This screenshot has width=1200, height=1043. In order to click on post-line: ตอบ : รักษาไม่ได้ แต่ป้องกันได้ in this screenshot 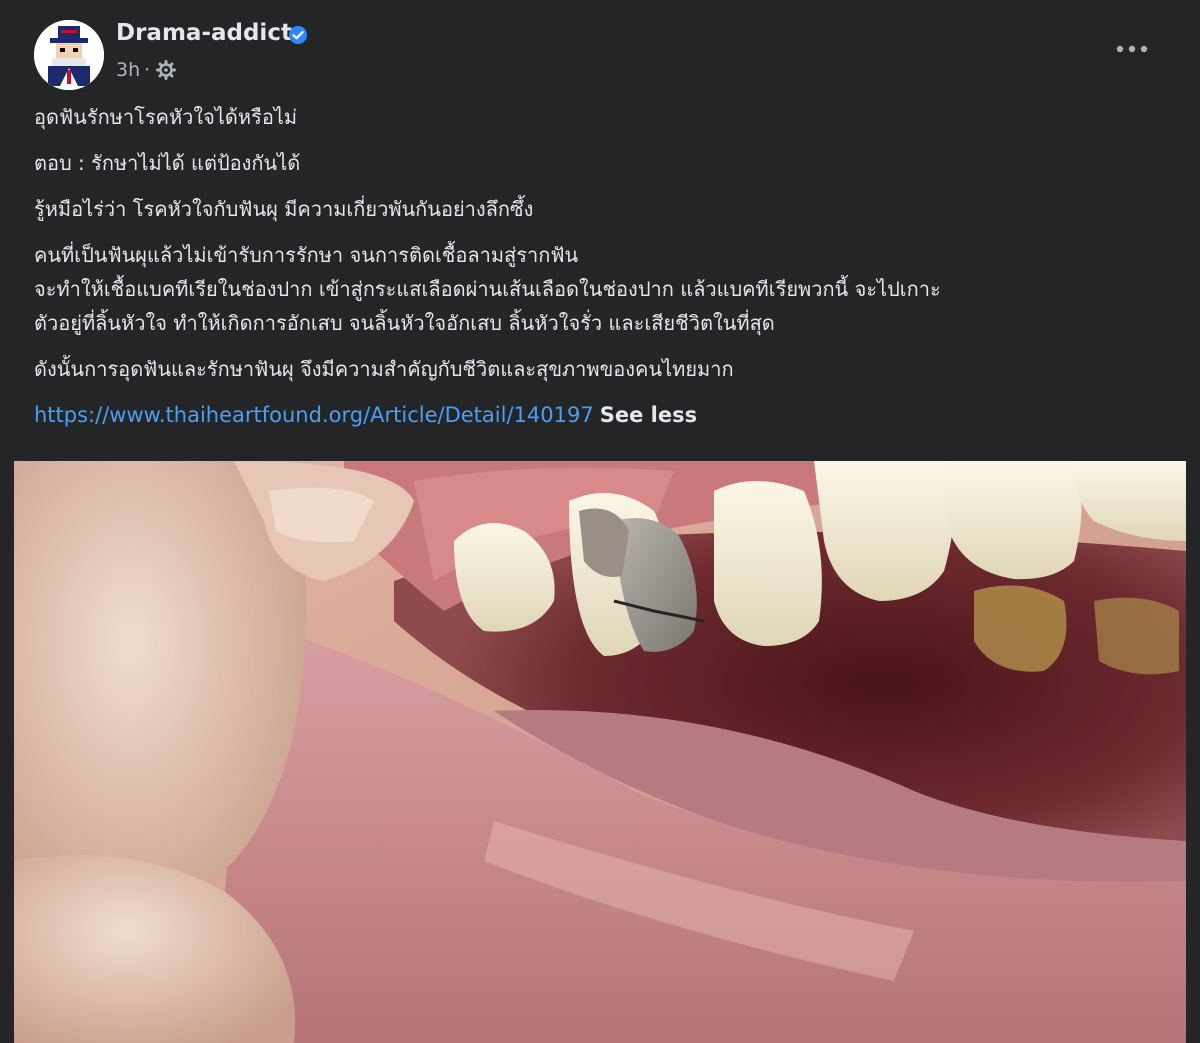, I will do `click(167, 163)`.